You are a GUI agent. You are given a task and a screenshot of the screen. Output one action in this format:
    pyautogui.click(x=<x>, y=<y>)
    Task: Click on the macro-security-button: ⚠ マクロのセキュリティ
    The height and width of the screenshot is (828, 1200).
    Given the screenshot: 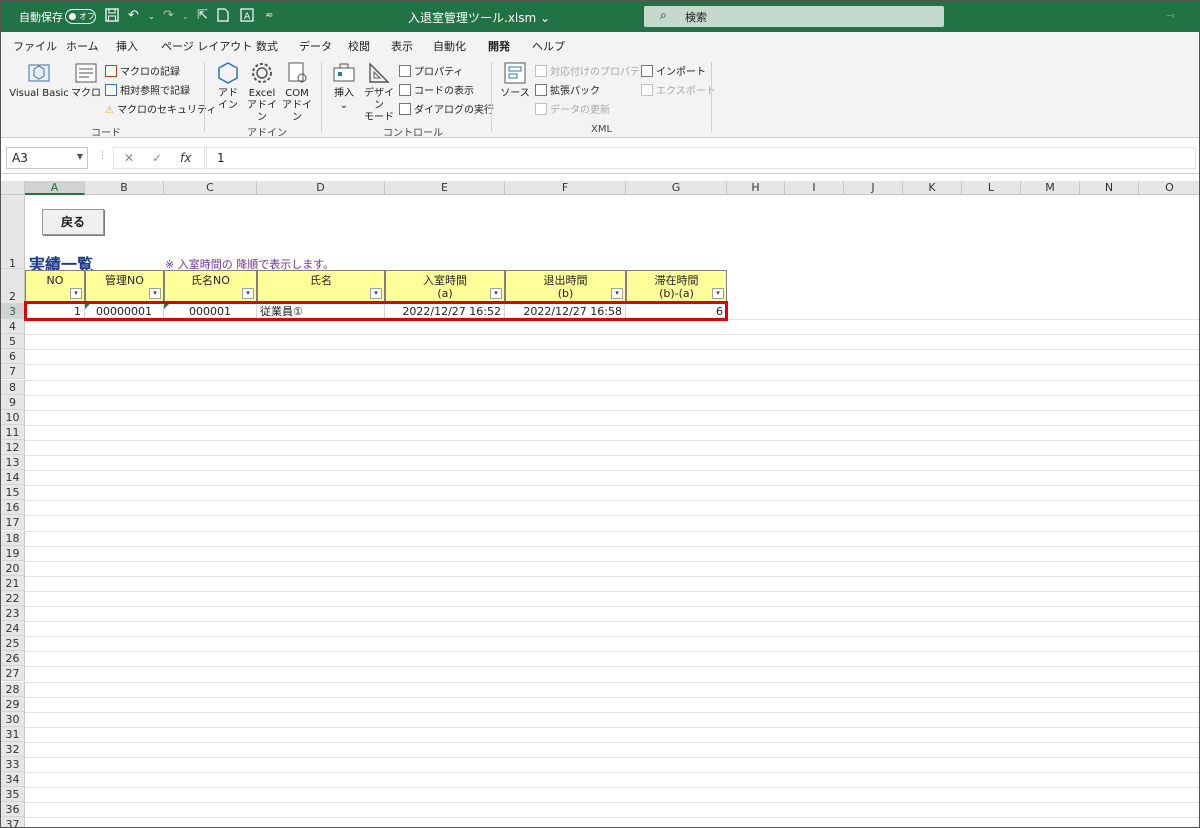 What is the action you would take?
    pyautogui.click(x=160, y=108)
    